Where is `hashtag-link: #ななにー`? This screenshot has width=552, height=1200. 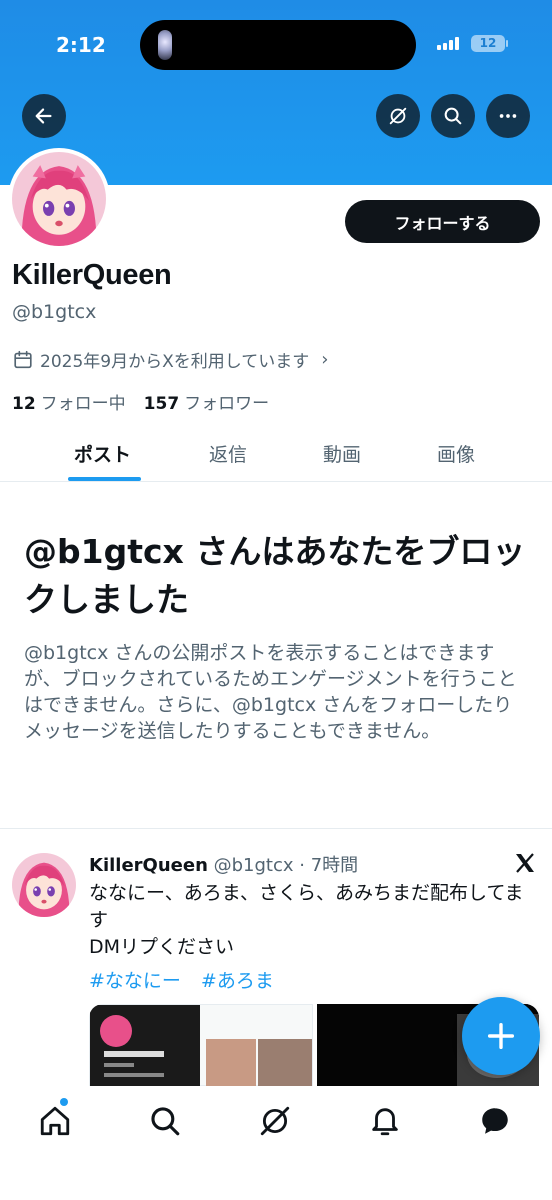 hashtag-link: #ななにー is located at coordinates (135, 979).